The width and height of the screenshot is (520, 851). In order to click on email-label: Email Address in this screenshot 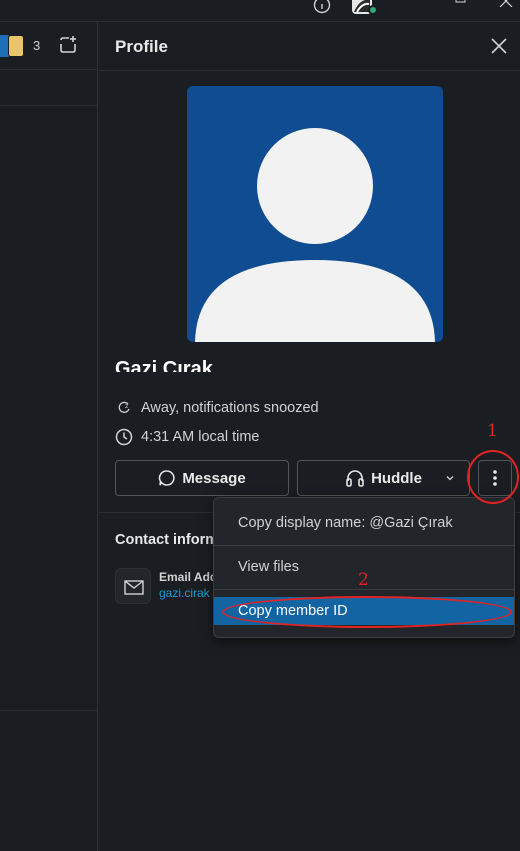, I will do `click(187, 577)`.